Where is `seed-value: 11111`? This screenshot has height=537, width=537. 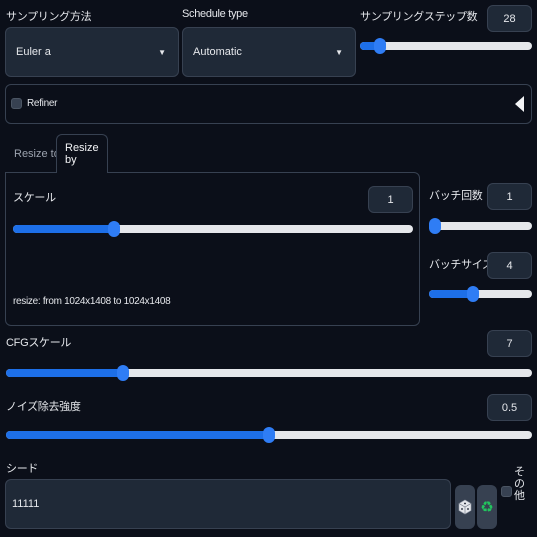 seed-value: 11111 is located at coordinates (26, 504).